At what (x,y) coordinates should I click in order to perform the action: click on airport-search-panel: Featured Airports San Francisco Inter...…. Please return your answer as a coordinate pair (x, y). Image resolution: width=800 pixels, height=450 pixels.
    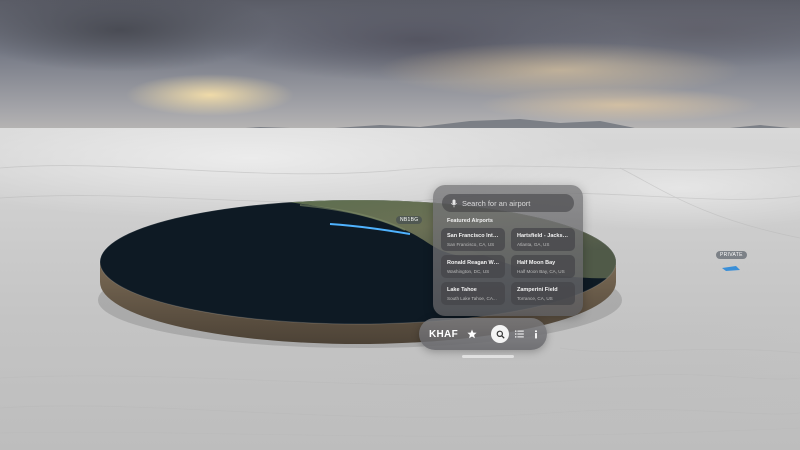
    Looking at the image, I should click on (508, 250).